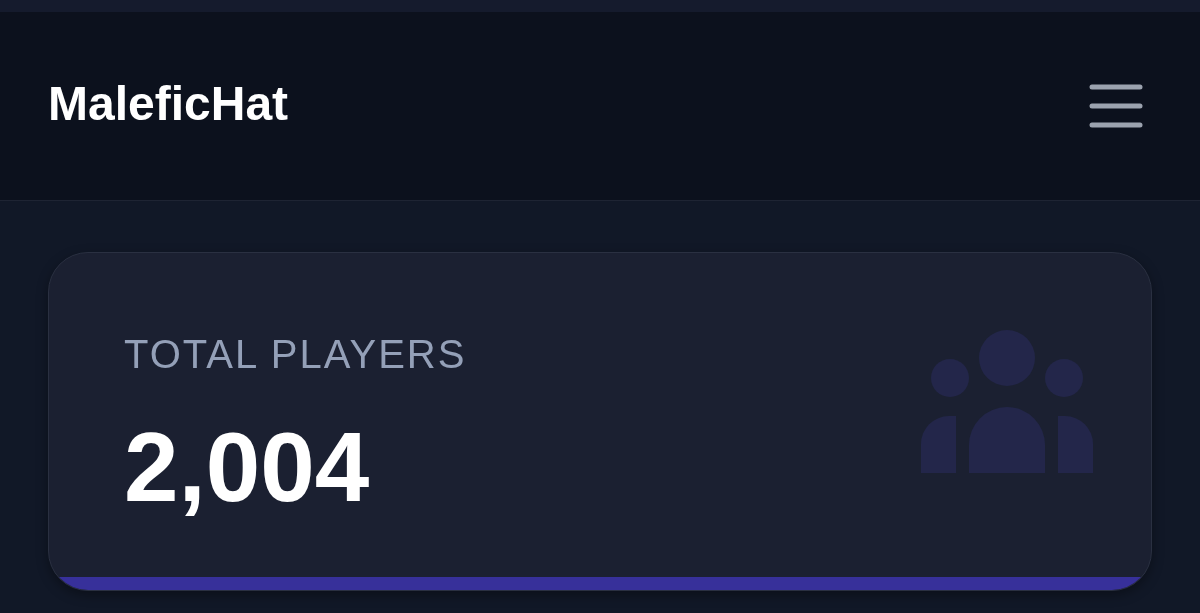 The height and width of the screenshot is (613, 1200). I want to click on menu-button, so click(1116, 106).